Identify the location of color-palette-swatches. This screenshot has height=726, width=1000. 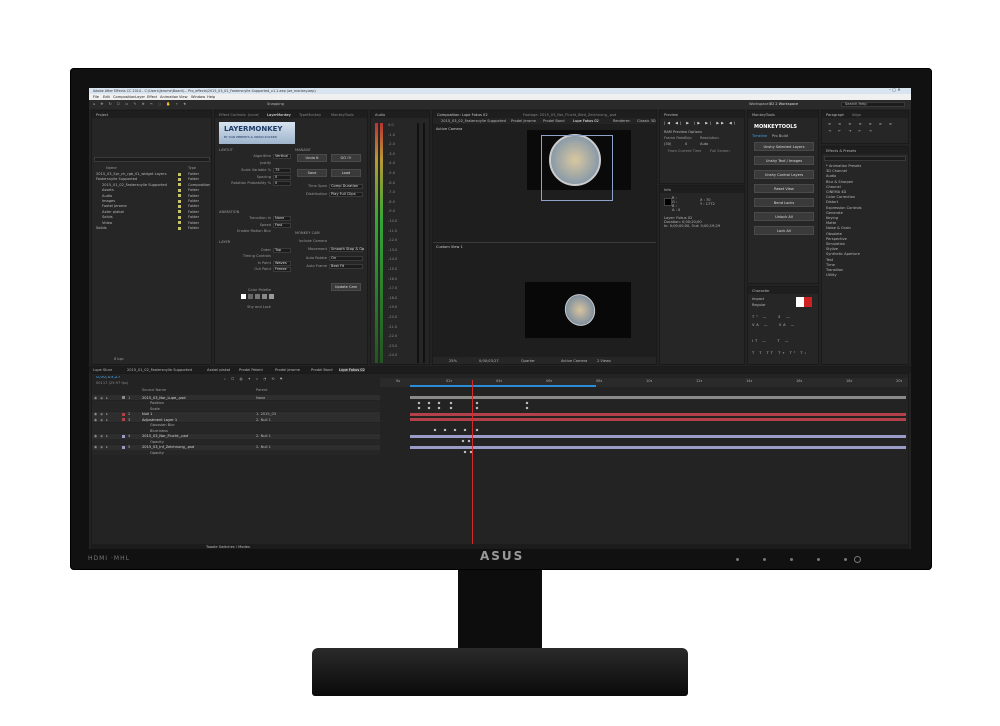
(263, 297).